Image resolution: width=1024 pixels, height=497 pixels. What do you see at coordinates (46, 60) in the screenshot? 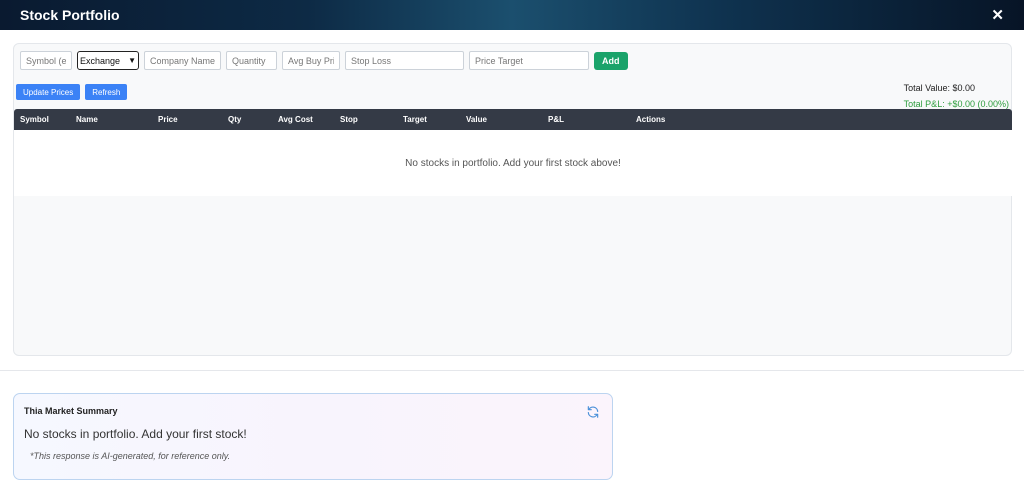
I see `symbol-input` at bounding box center [46, 60].